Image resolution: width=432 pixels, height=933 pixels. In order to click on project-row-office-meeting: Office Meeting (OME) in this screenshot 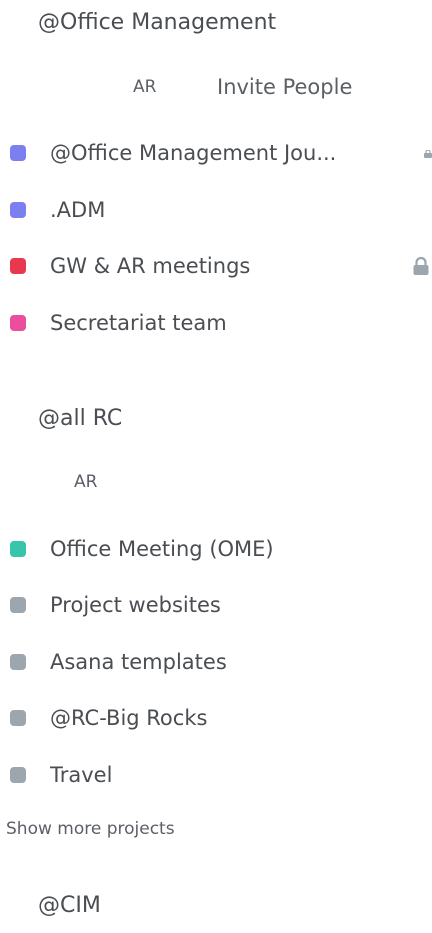, I will do `click(216, 549)`.